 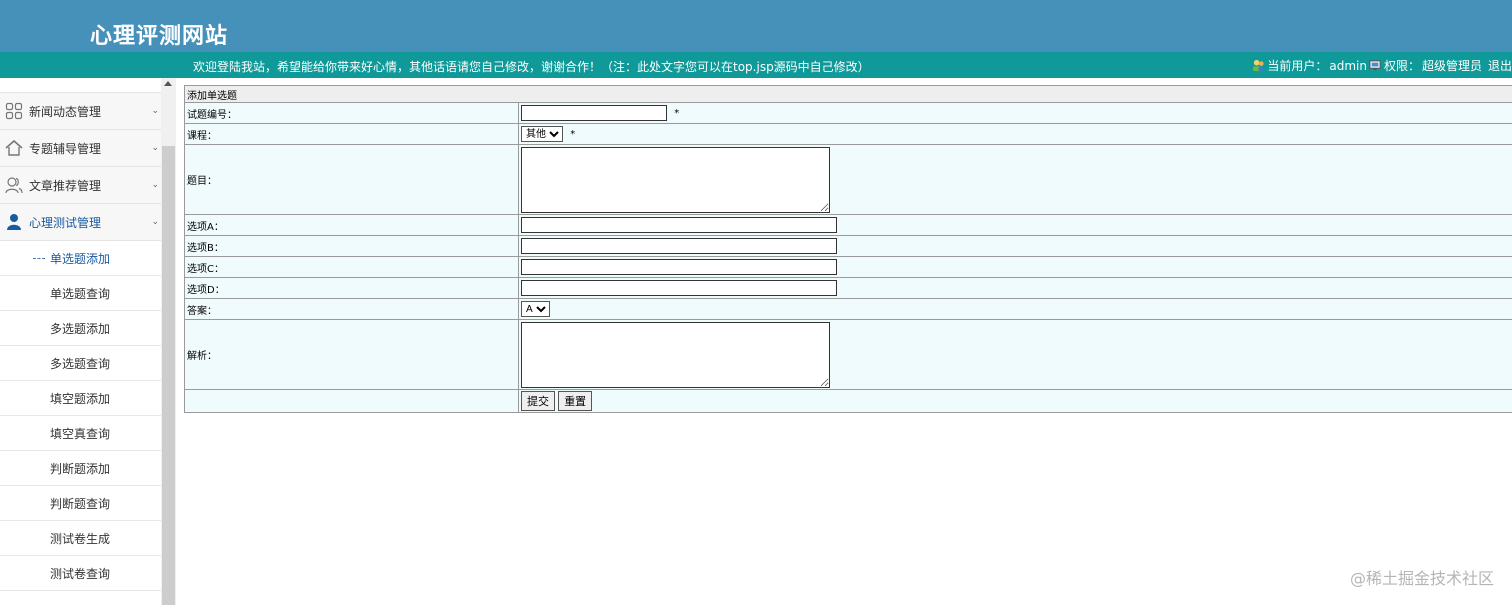 I want to click on form-row-option-d: 选项D：, so click(x=848, y=288).